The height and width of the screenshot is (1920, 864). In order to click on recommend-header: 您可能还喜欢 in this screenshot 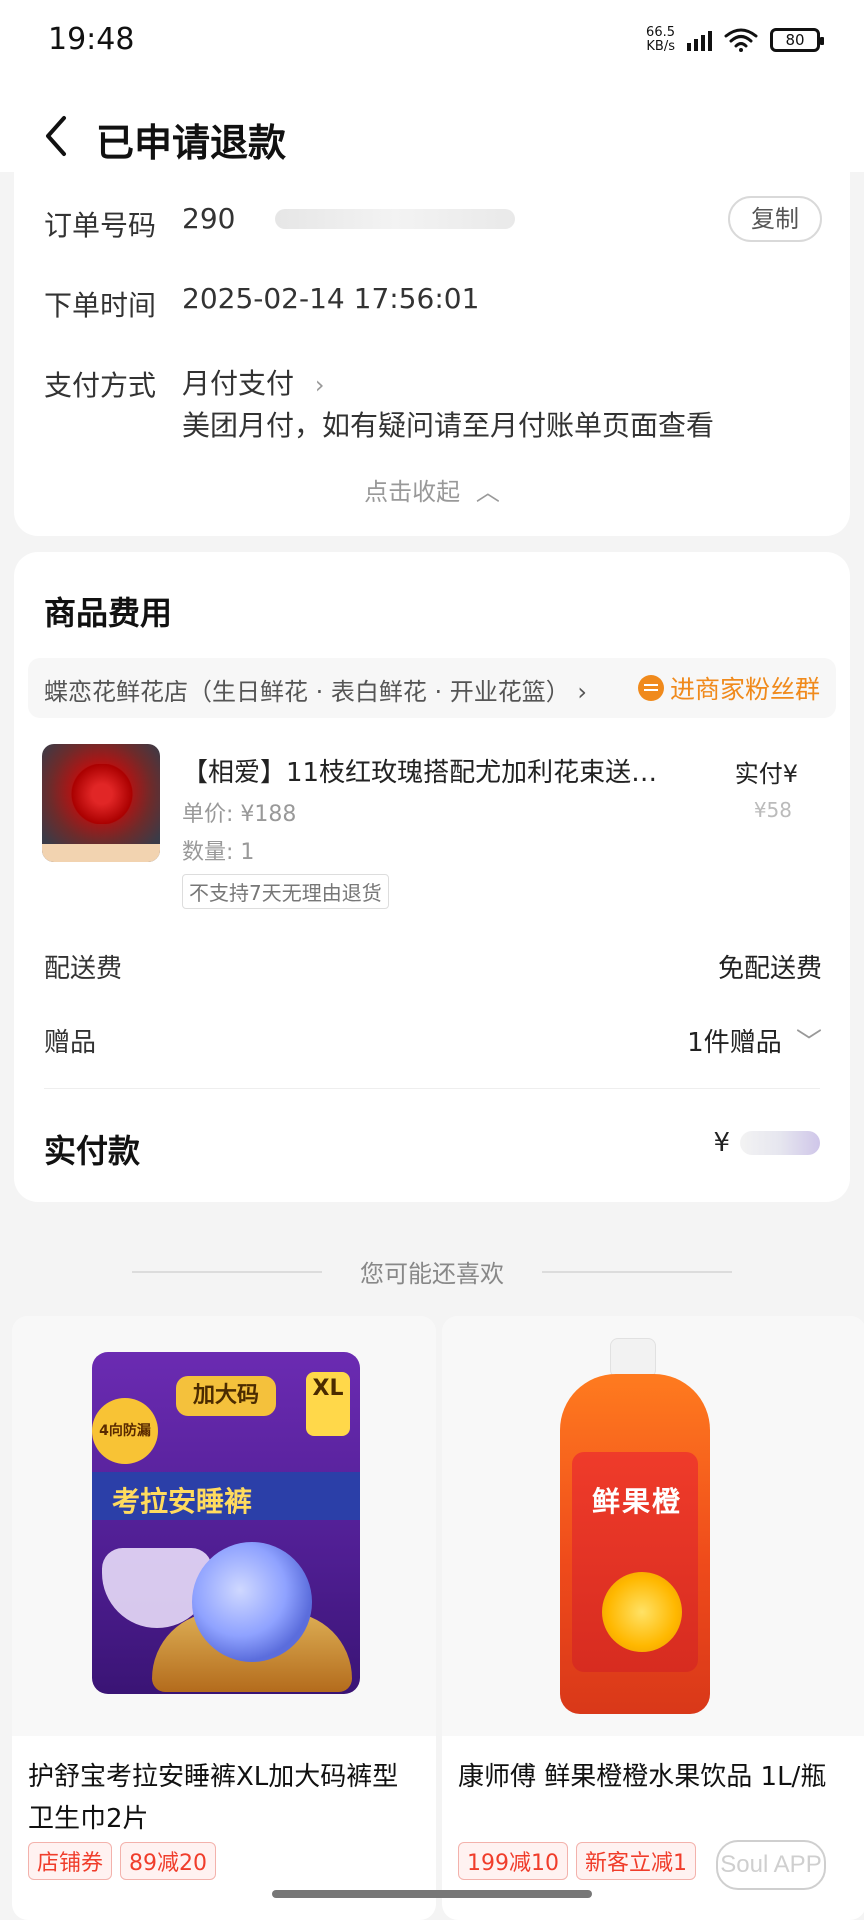, I will do `click(432, 1271)`.